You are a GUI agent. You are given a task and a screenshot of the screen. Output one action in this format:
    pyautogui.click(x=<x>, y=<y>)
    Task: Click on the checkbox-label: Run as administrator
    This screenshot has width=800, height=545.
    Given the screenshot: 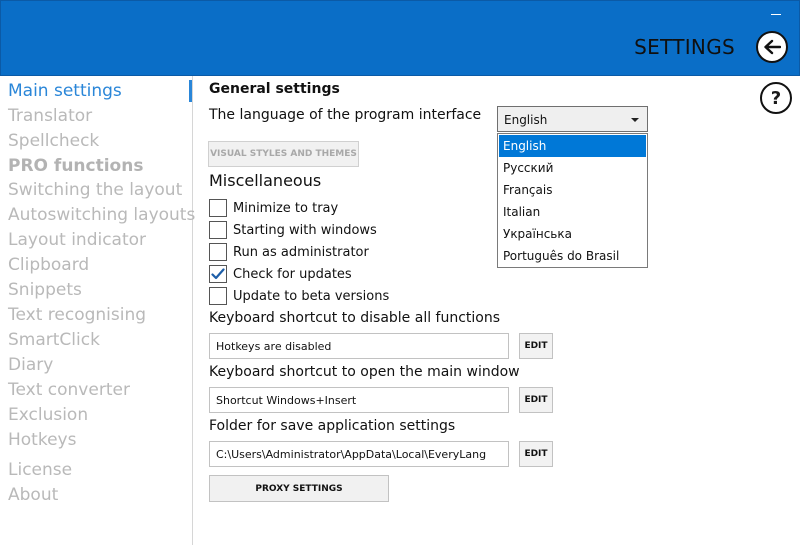 What is the action you would take?
    pyautogui.click(x=301, y=252)
    